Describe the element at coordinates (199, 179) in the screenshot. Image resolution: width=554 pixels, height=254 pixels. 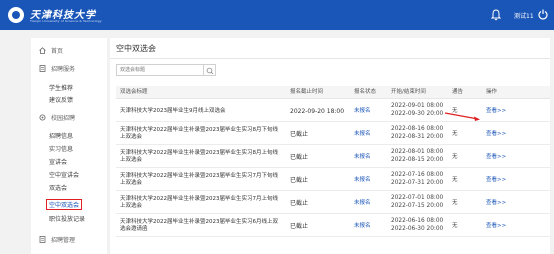
I see `fair-title: 天津科技大学2022届毕业生补录暨2023届毕业生实习7月下旬线上双选会` at that location.